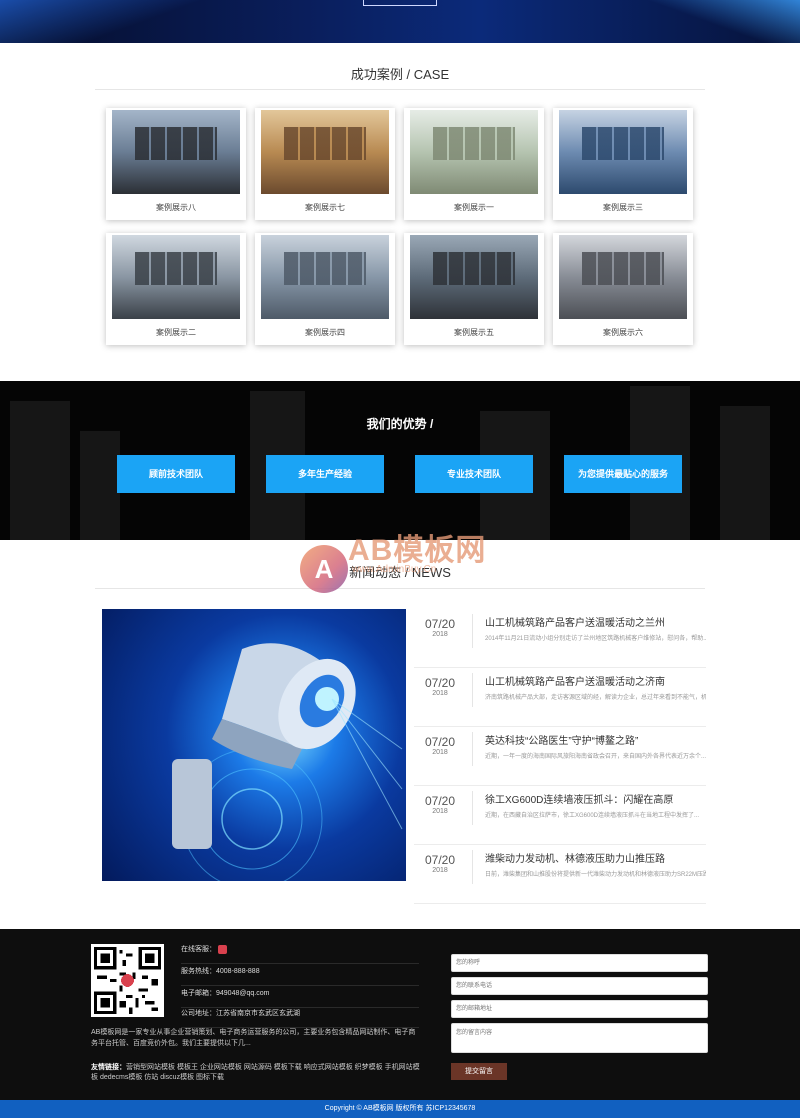 The width and height of the screenshot is (800, 1118). What do you see at coordinates (325, 207) in the screenshot?
I see `case-caption: 案例展示七` at bounding box center [325, 207].